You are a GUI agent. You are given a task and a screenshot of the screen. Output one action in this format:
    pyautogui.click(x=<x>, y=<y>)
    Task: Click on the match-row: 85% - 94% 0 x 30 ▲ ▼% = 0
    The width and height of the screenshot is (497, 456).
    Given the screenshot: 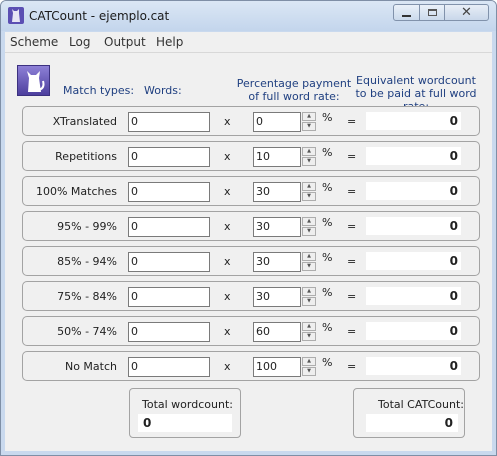 What is the action you would take?
    pyautogui.click(x=251, y=261)
    